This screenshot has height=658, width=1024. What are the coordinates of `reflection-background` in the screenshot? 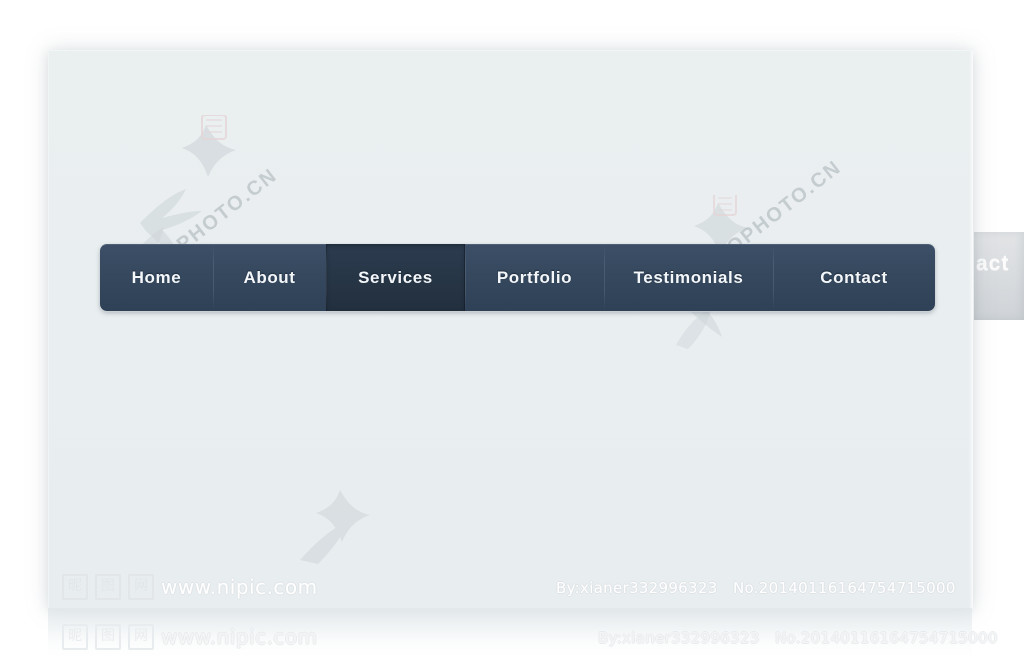 It's located at (510, 633).